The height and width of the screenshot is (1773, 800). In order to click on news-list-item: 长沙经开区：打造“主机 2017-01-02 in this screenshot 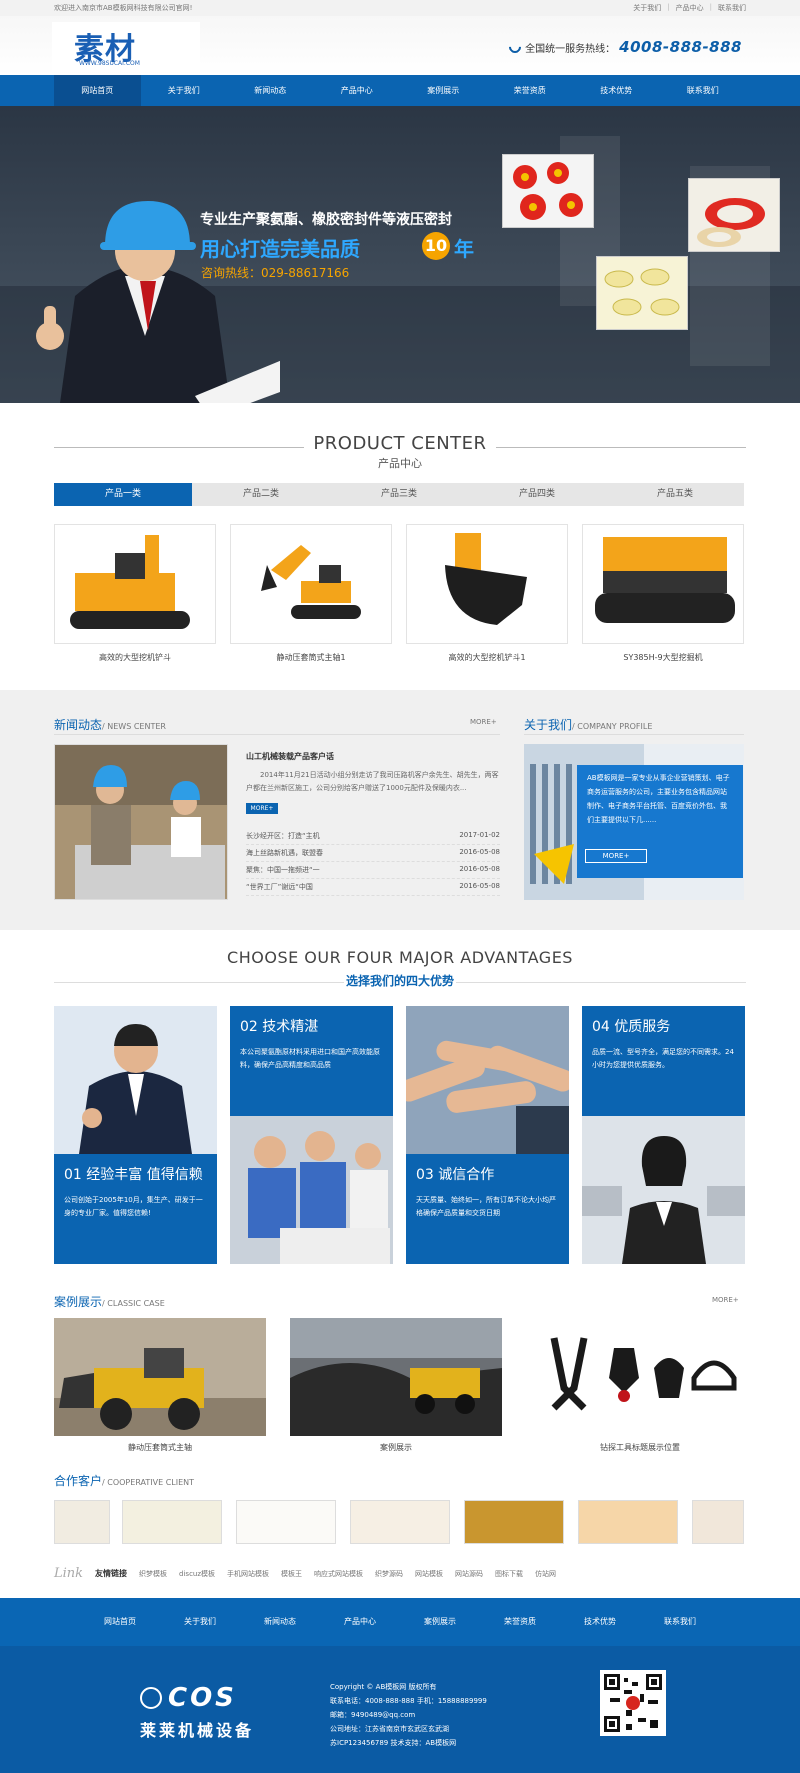, I will do `click(373, 838)`.